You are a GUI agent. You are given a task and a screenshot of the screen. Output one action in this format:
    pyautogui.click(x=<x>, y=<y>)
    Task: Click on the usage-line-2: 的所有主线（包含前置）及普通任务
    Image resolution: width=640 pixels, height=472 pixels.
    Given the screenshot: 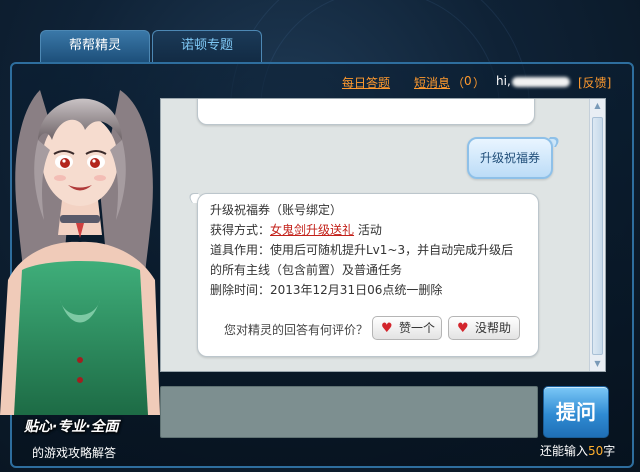 What is the action you would take?
    pyautogui.click(x=306, y=270)
    